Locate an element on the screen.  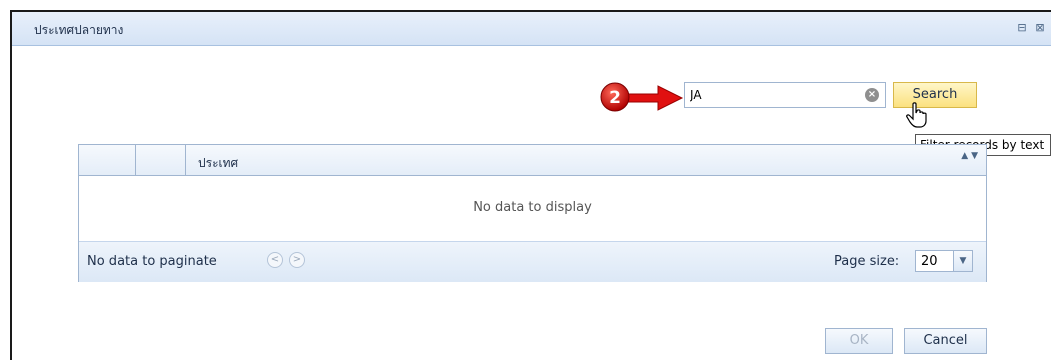
sort-filter-icon: ▲ ▼ is located at coordinates (969, 156).